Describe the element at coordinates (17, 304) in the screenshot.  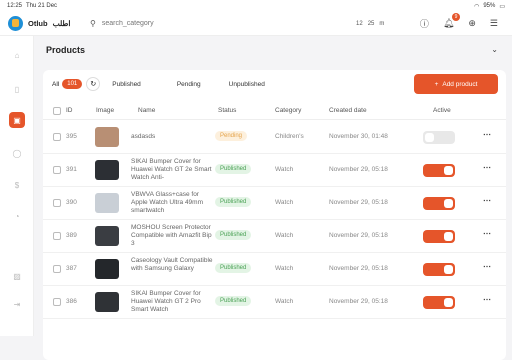
I see `logout-icon: ⇥` at that location.